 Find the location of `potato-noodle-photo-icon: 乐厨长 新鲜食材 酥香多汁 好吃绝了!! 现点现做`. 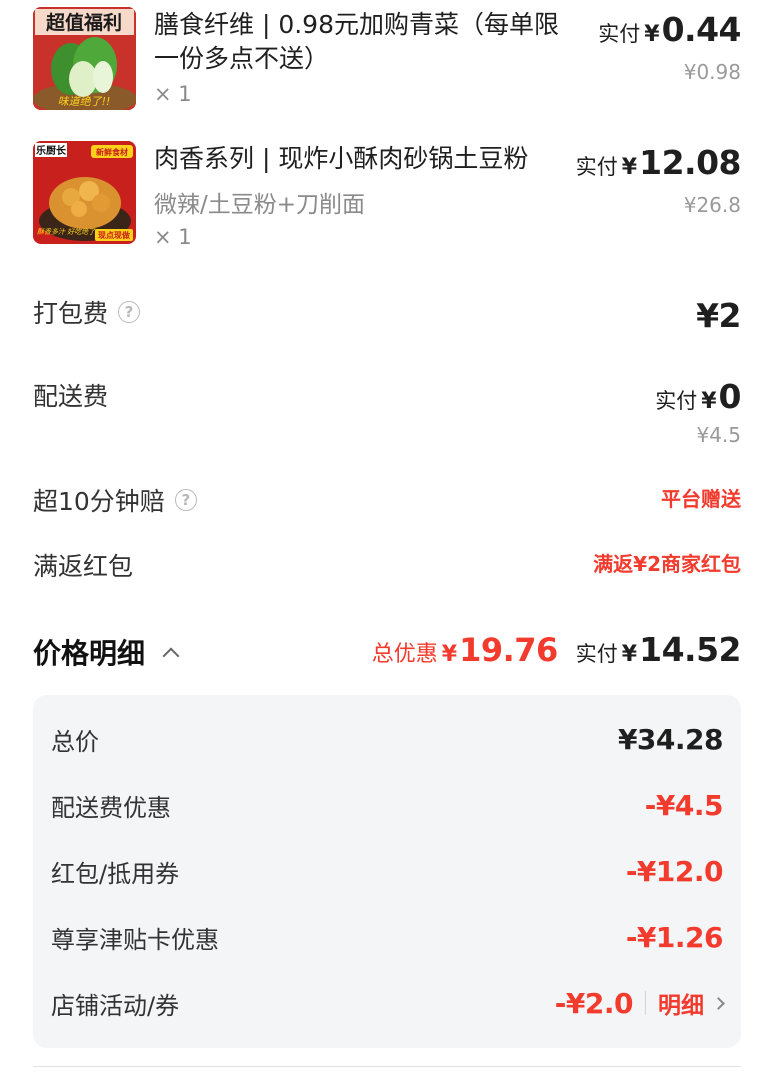

potato-noodle-photo-icon: 乐厨长 新鲜食材 酥香多汁 好吃绝了!! 现点现做 is located at coordinates (84, 192).